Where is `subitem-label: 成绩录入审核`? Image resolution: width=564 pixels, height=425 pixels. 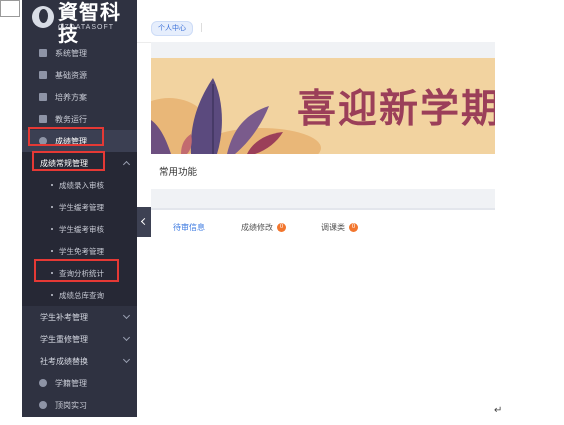 subitem-label: 成绩录入审核 is located at coordinates (81, 185).